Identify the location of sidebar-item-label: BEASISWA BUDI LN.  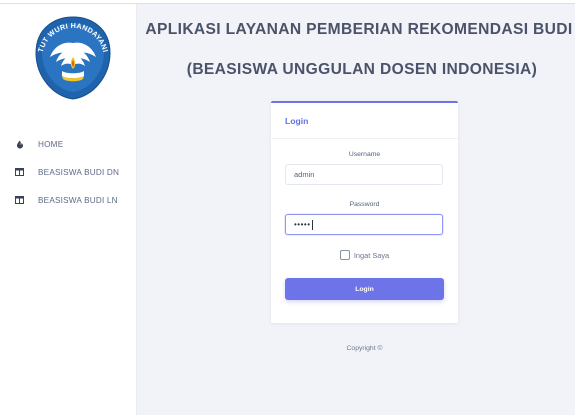
(78, 200).